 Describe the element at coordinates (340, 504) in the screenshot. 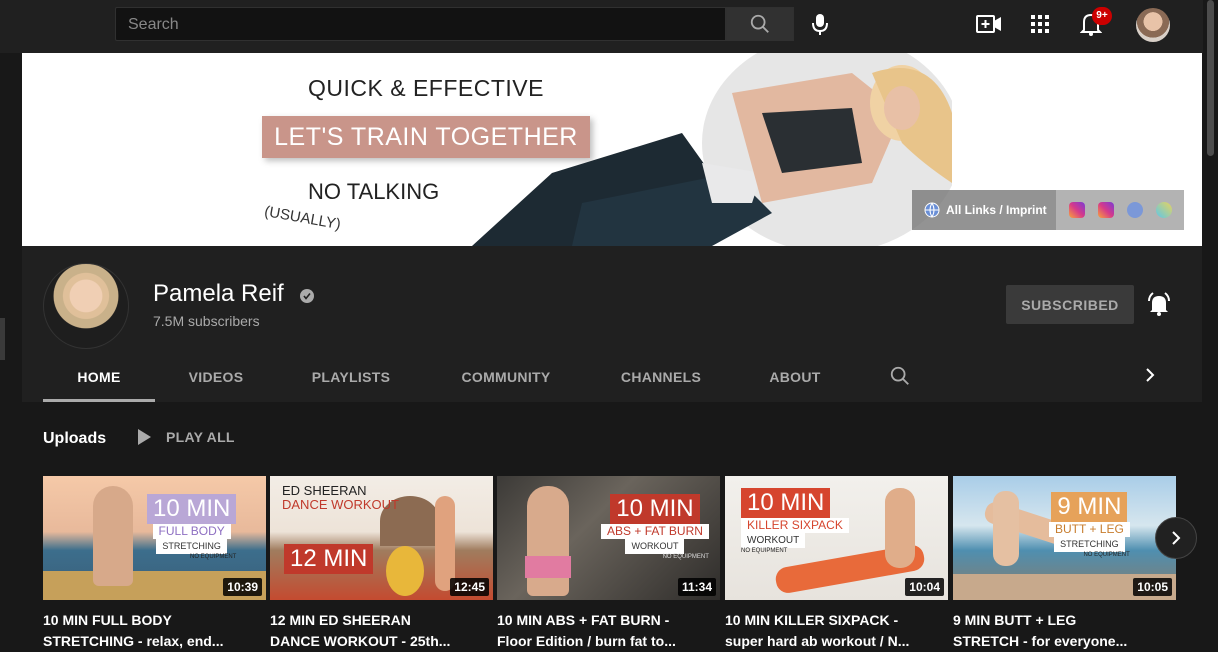

I see `thumb-small-text-2: DANCE WORKOUT` at that location.